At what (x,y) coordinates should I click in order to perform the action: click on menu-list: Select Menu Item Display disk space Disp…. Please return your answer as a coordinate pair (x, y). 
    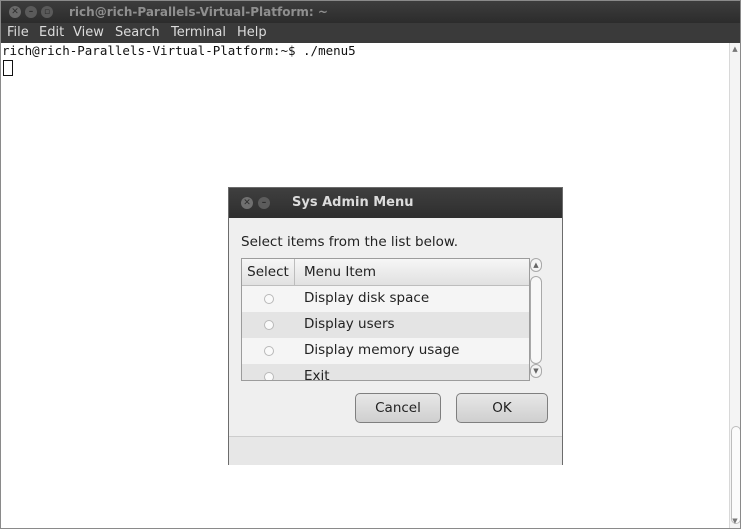
    Looking at the image, I should click on (385, 319).